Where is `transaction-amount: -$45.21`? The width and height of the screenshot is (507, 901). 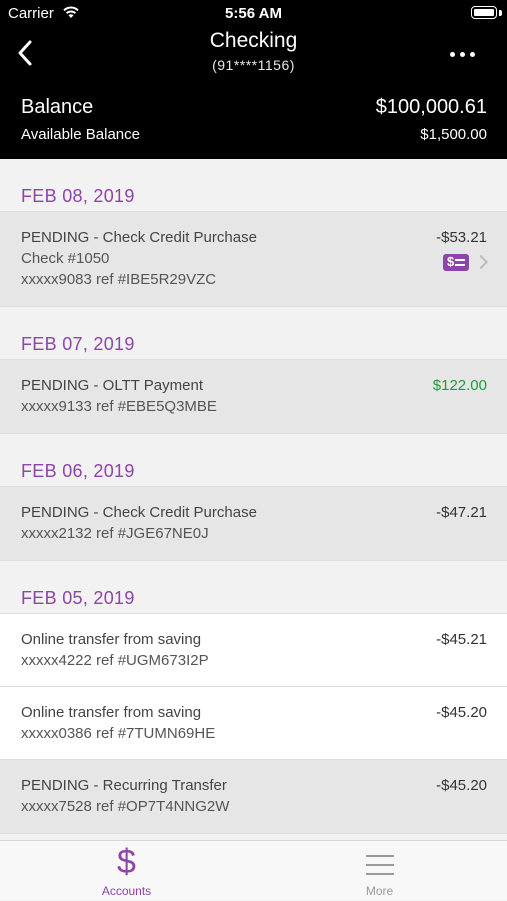 transaction-amount: -$45.21 is located at coordinates (461, 639).